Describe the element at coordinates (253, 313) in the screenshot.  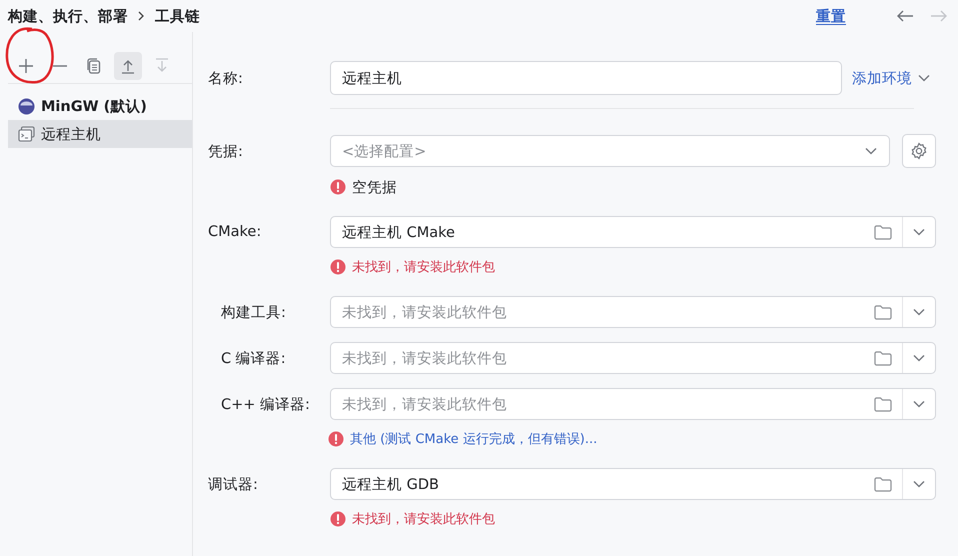
I see `field-label: 构建工具:` at that location.